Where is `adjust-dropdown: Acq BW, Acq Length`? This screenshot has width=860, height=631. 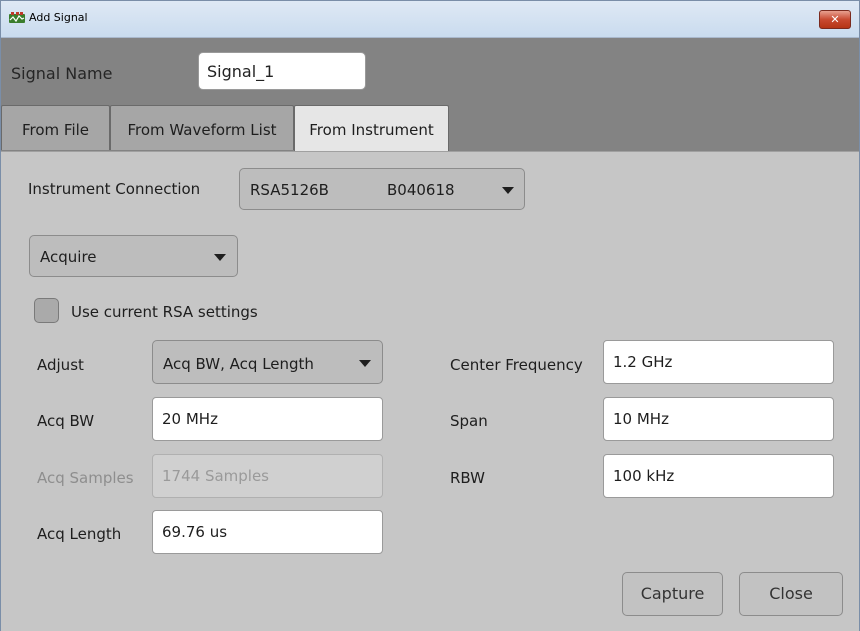 adjust-dropdown: Acq BW, Acq Length is located at coordinates (267, 362).